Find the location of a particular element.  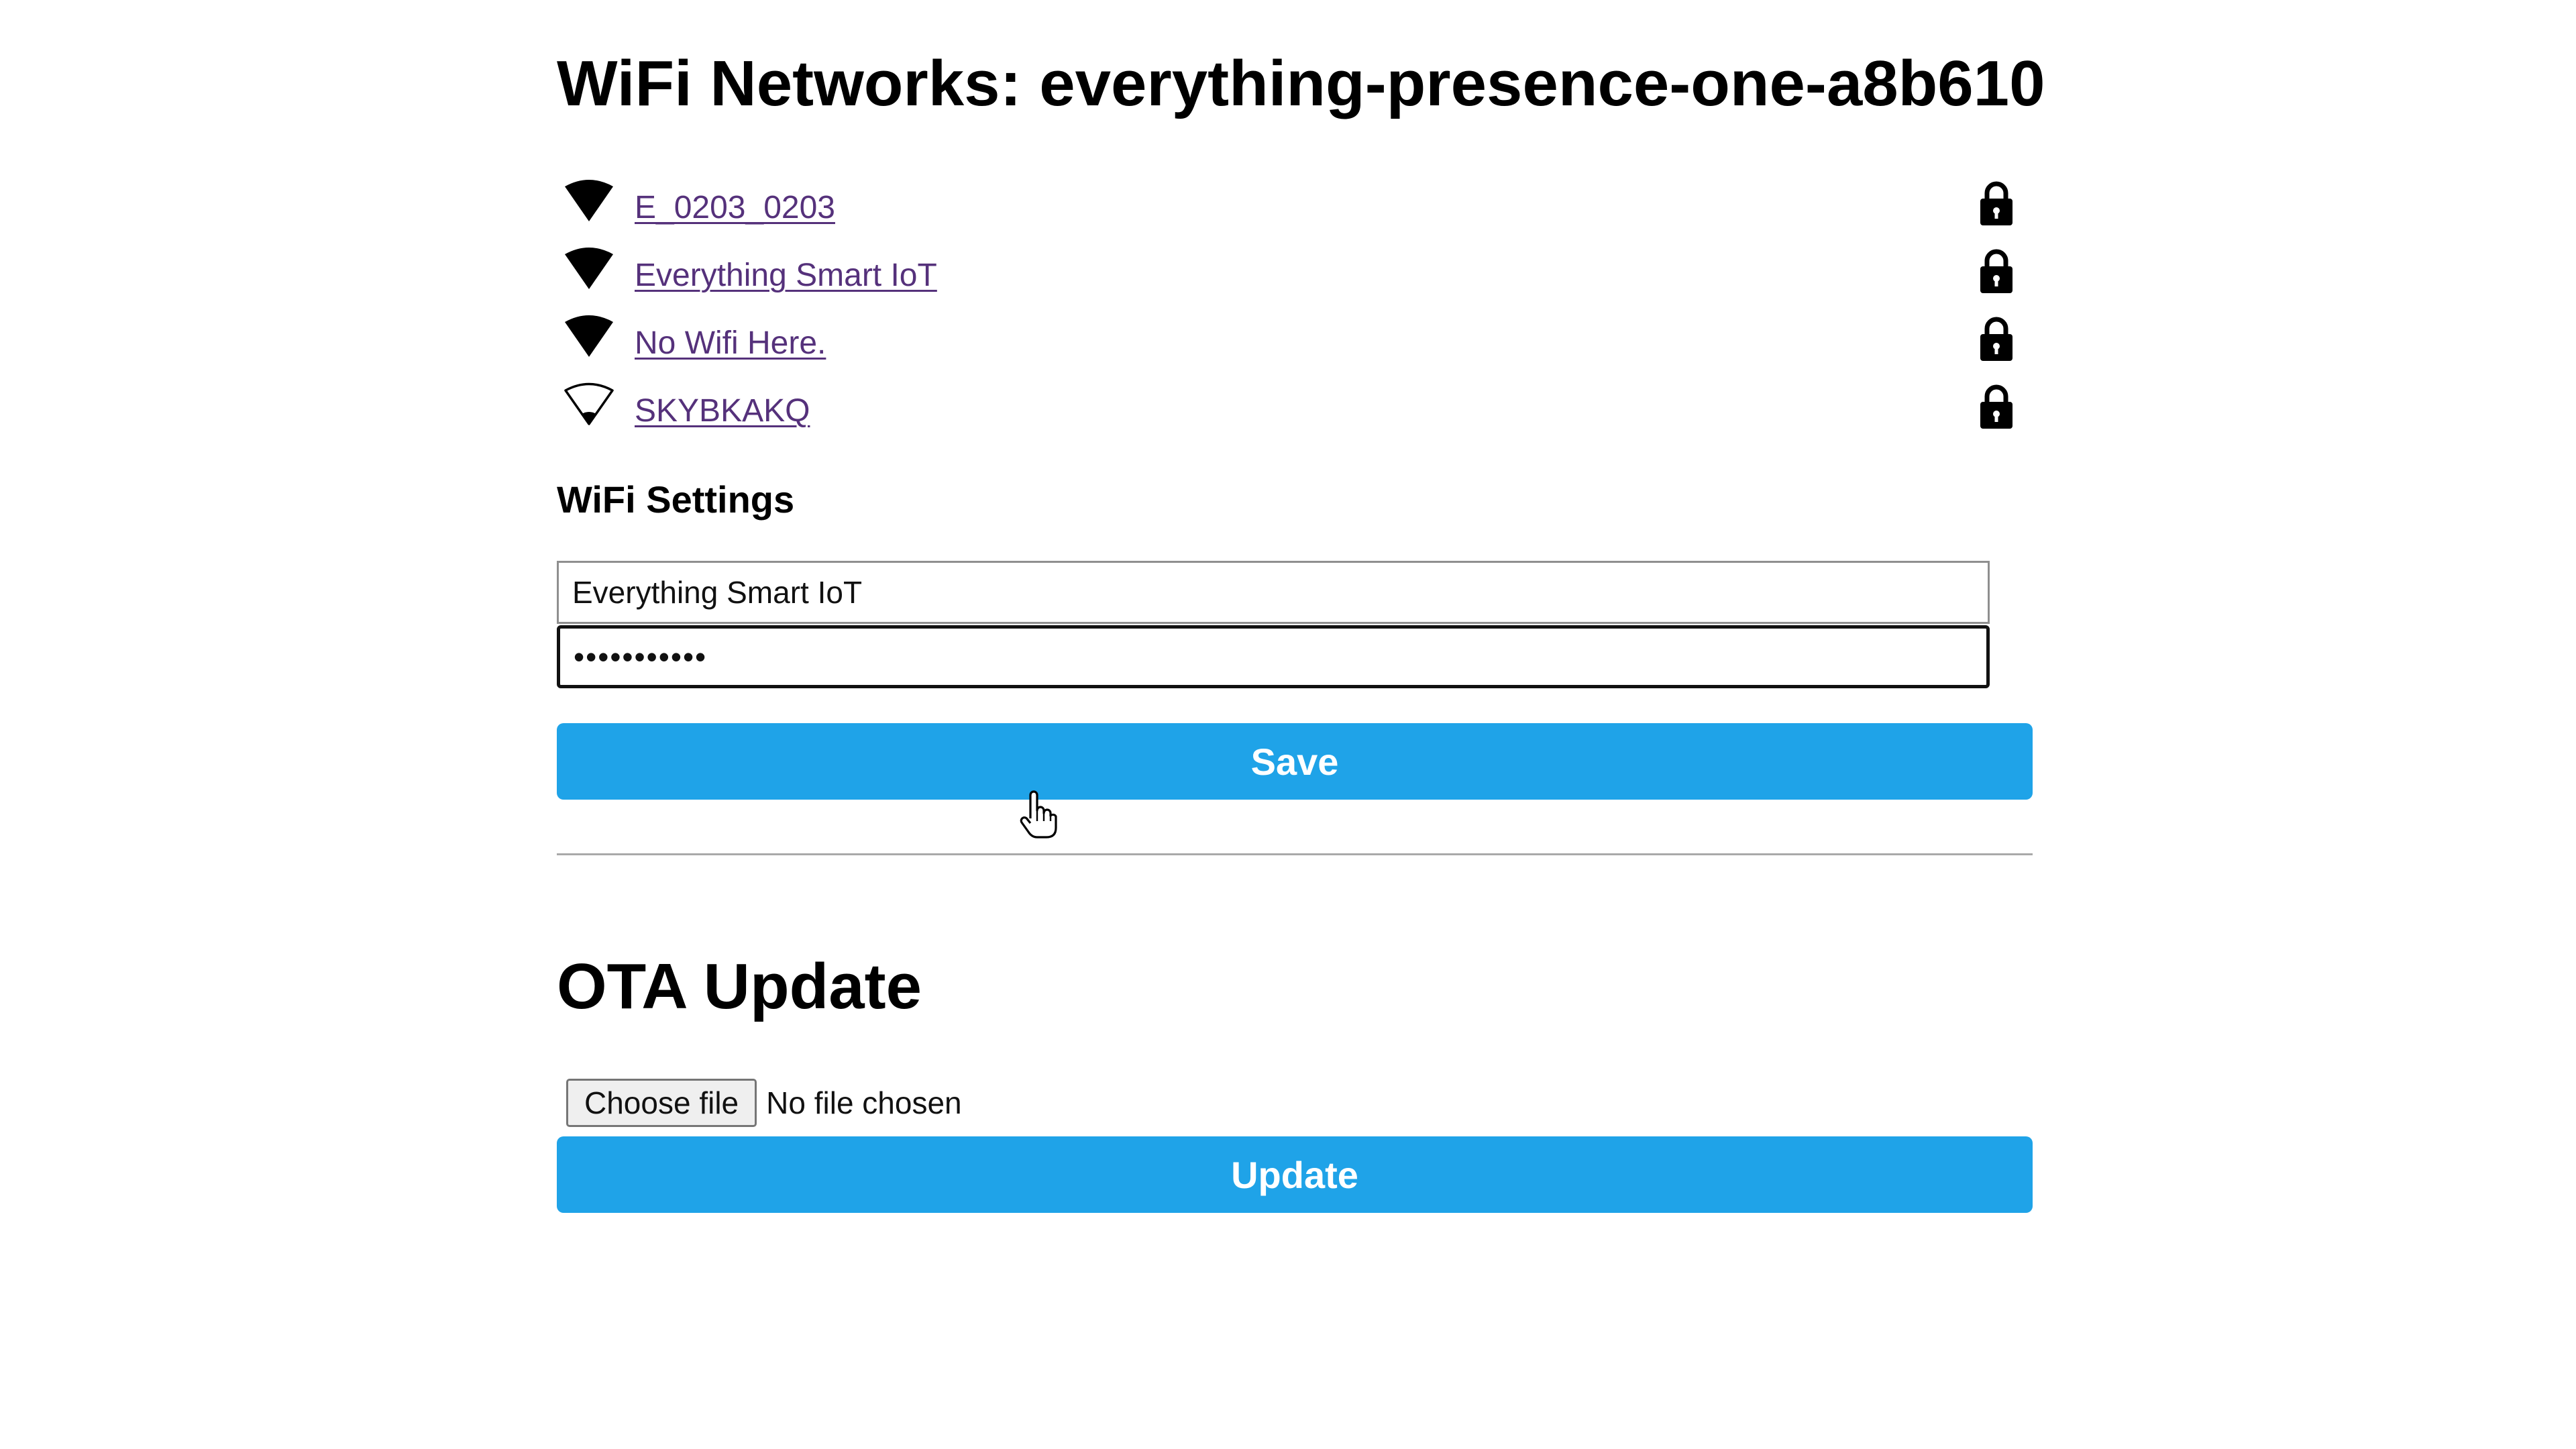

network-link: SKYBKAKQ is located at coordinates (722, 410).